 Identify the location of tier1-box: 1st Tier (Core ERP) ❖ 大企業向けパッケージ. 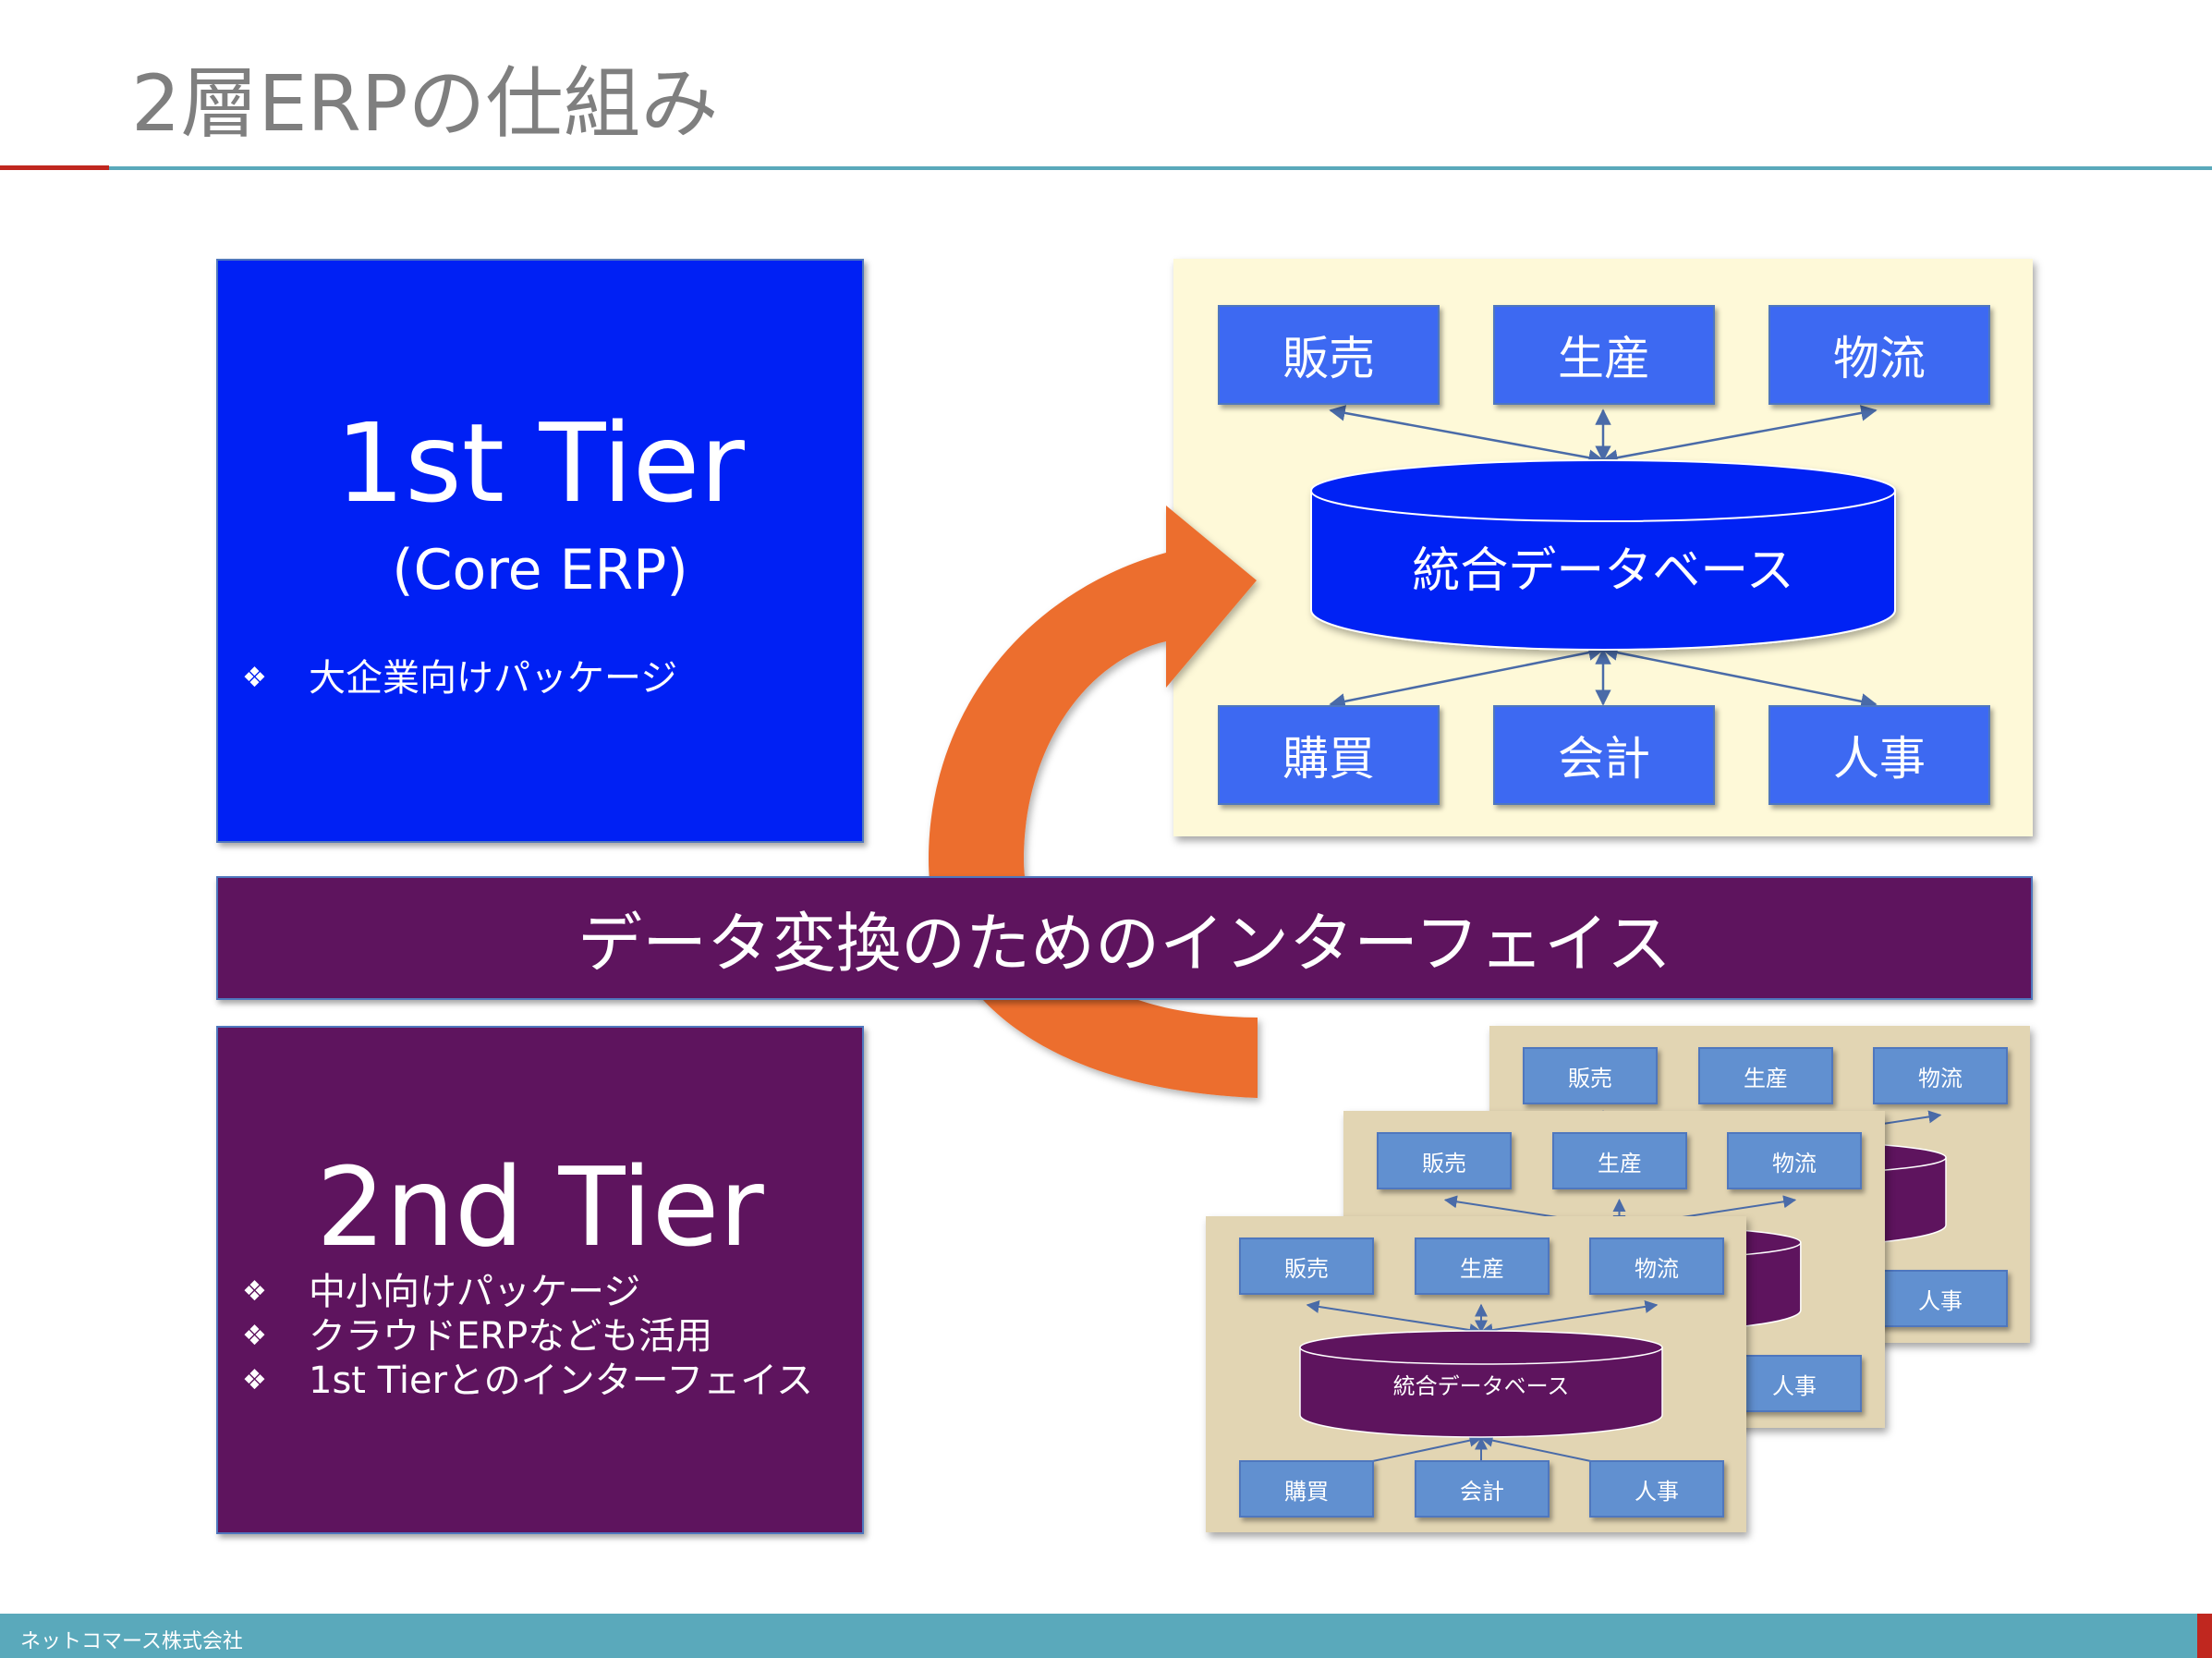
(540, 551).